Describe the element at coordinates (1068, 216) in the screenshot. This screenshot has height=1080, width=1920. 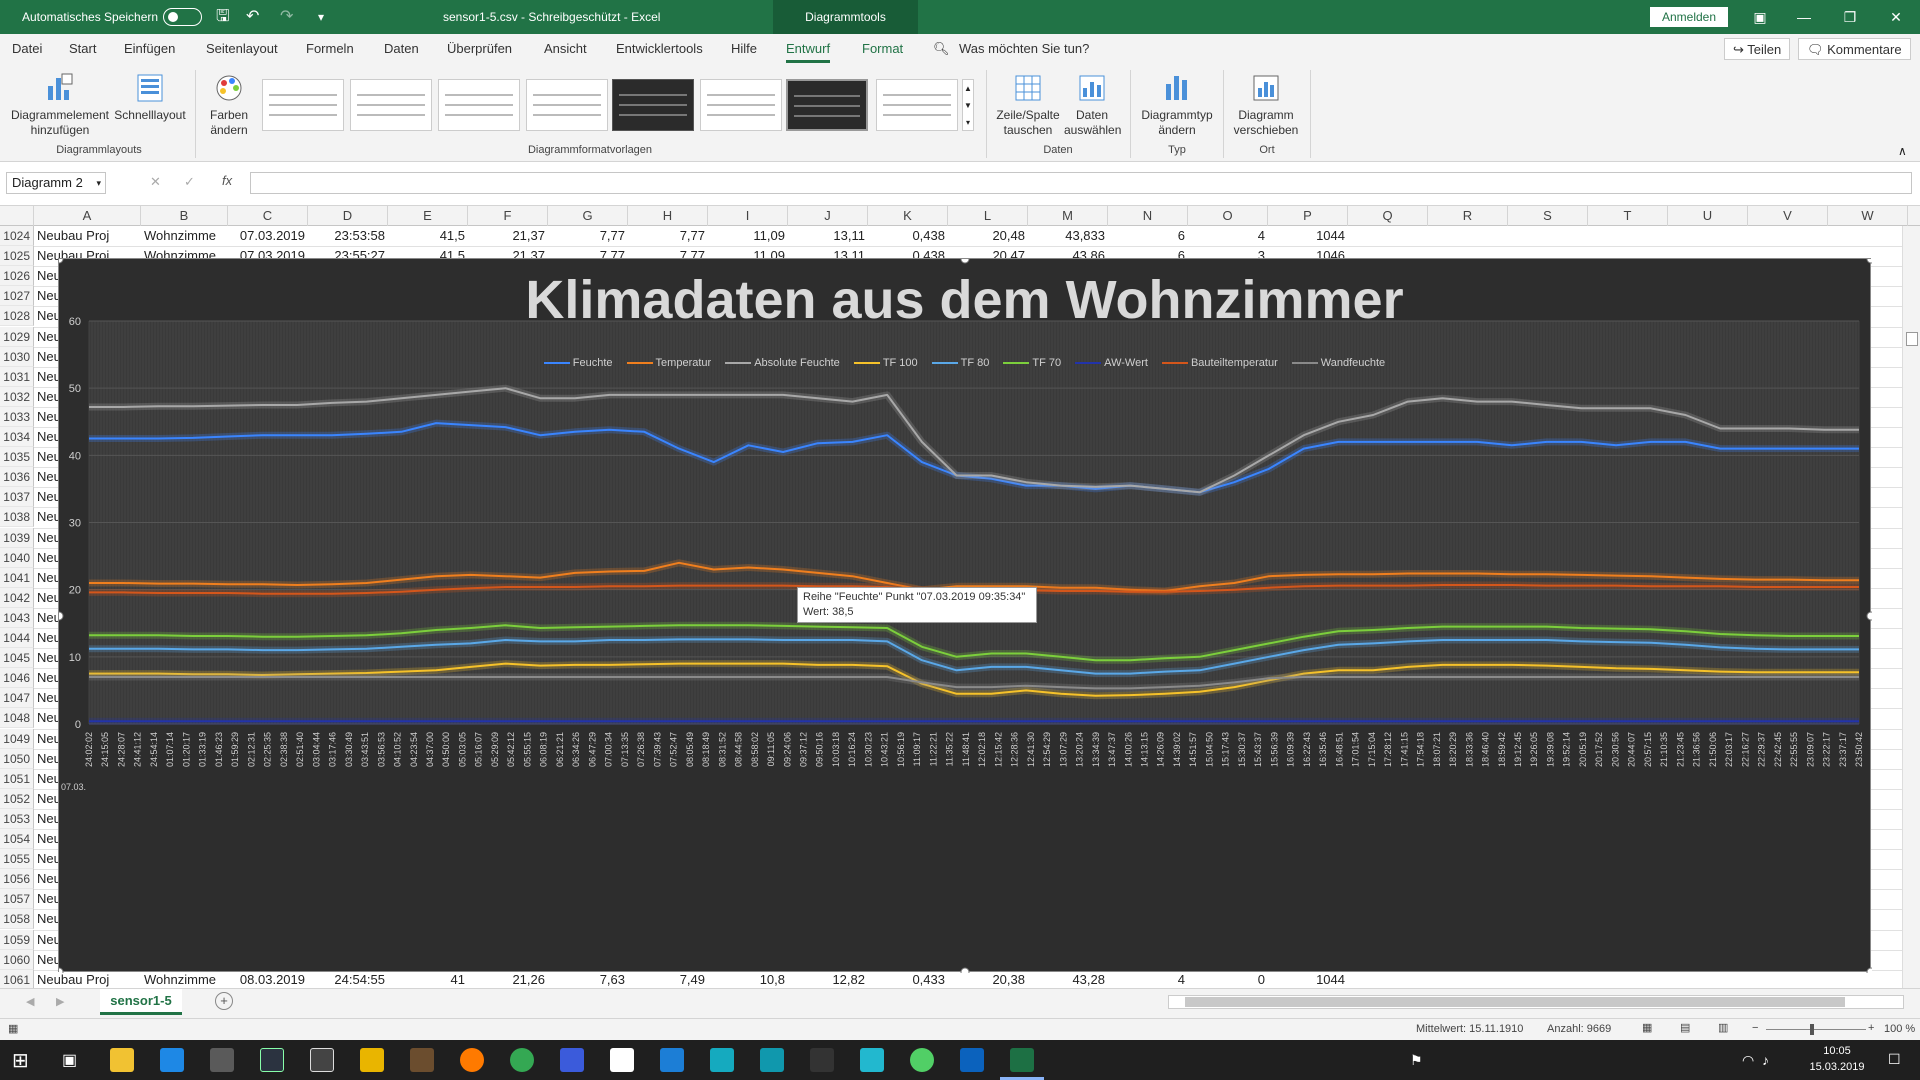
I see `column-header-M: M` at that location.